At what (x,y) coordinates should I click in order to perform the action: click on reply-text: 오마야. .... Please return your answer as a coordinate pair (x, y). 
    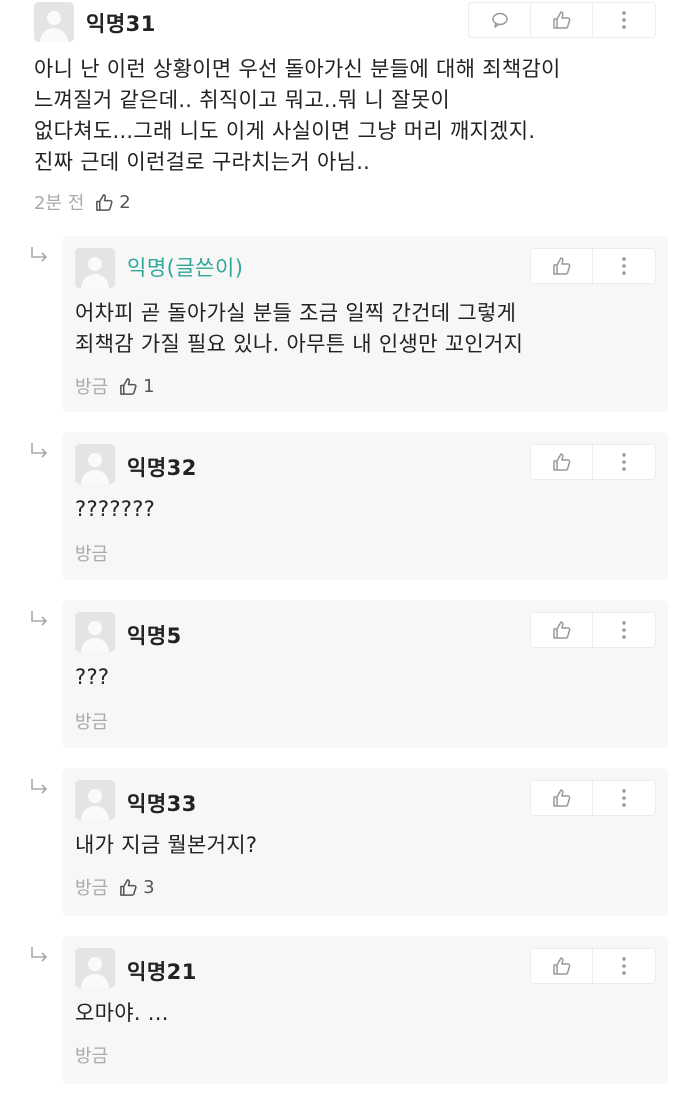
    Looking at the image, I should click on (122, 1013).